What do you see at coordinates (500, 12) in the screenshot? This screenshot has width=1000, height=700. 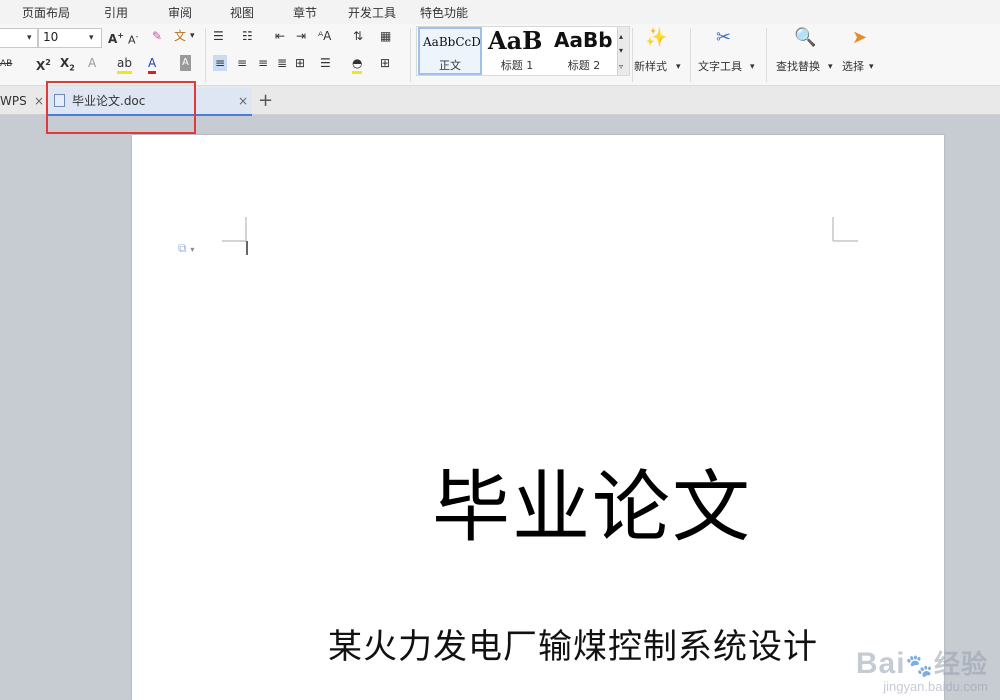 I see `menu-bar: 页面布局 引用 审阅 视图 章节 开发工具 特色功能` at bounding box center [500, 12].